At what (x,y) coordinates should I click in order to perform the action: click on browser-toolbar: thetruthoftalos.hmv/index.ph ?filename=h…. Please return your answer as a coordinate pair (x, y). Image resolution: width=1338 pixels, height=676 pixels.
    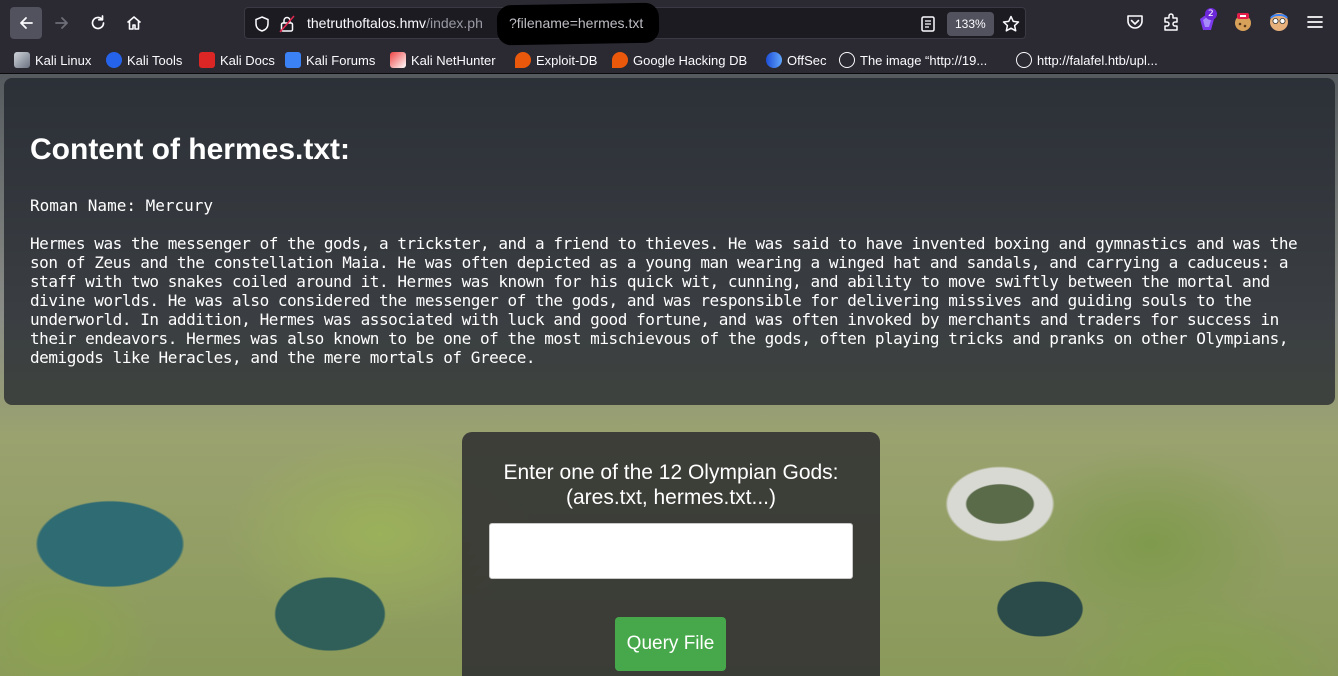
    Looking at the image, I should click on (669, 23).